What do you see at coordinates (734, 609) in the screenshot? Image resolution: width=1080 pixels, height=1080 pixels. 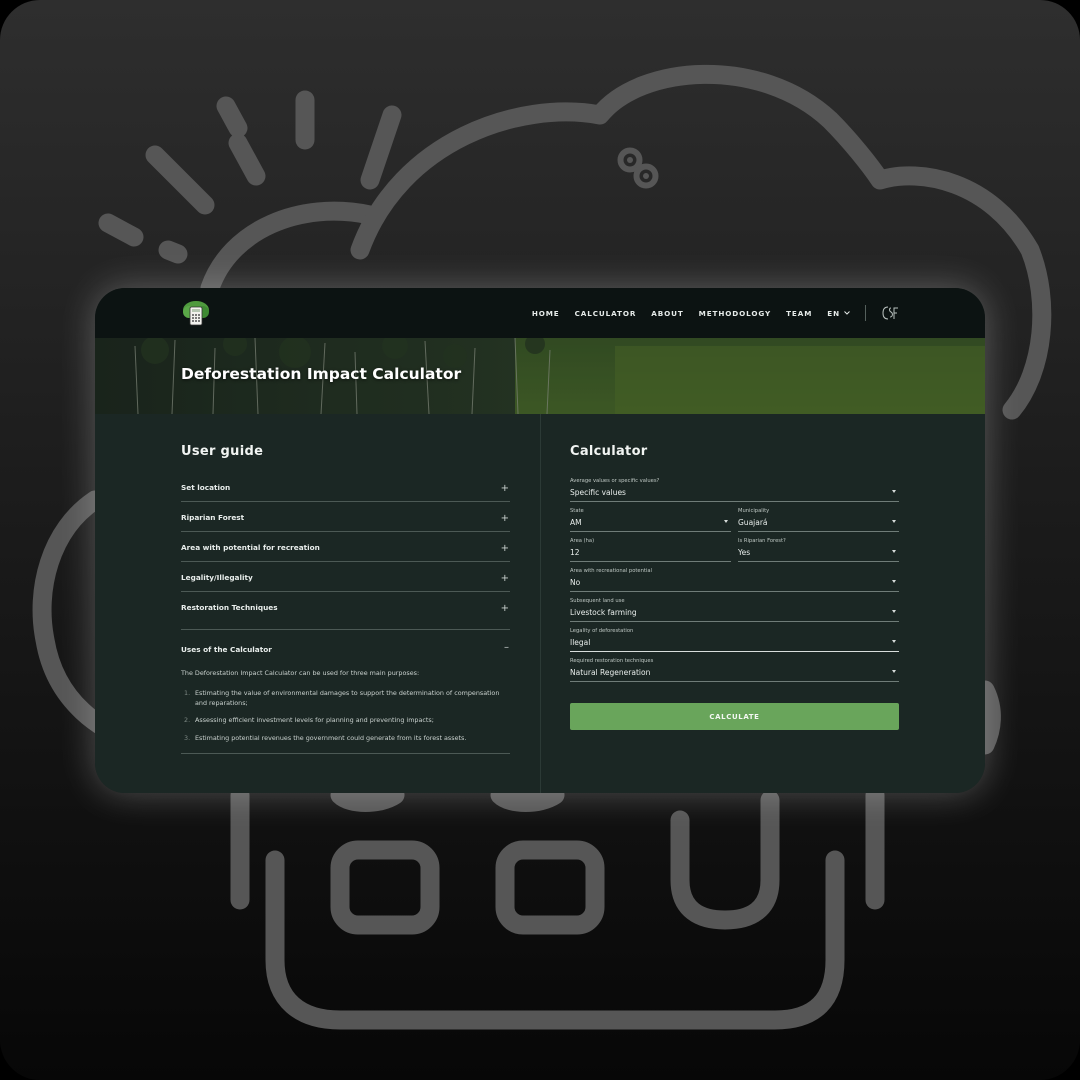 I see `land-use-select: Subsequent land use Livestock farming` at bounding box center [734, 609].